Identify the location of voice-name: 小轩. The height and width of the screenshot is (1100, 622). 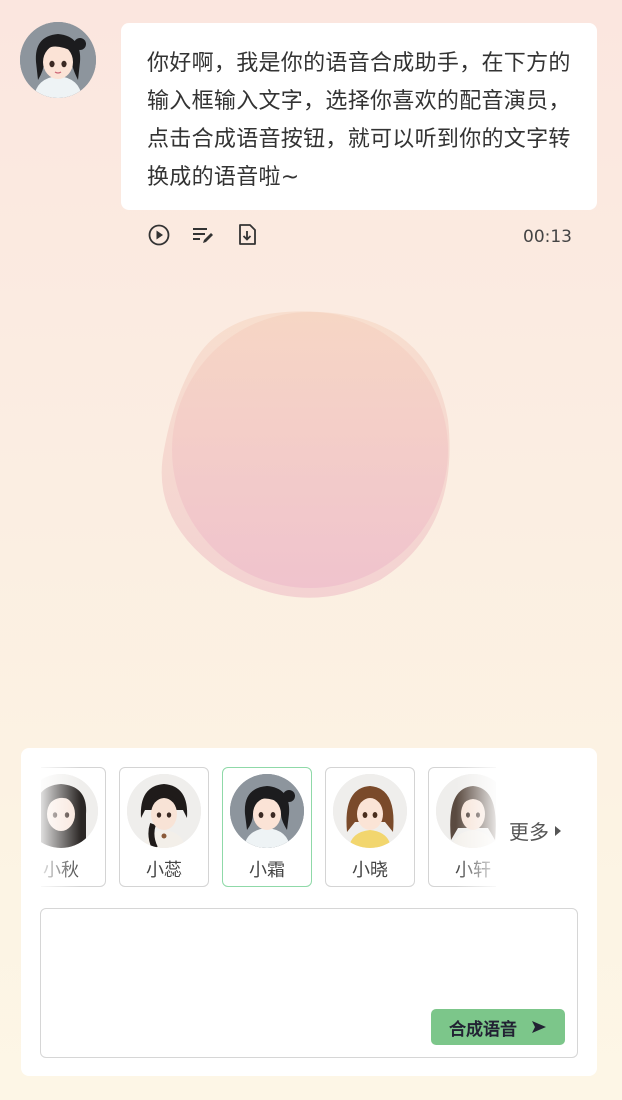
(473, 870).